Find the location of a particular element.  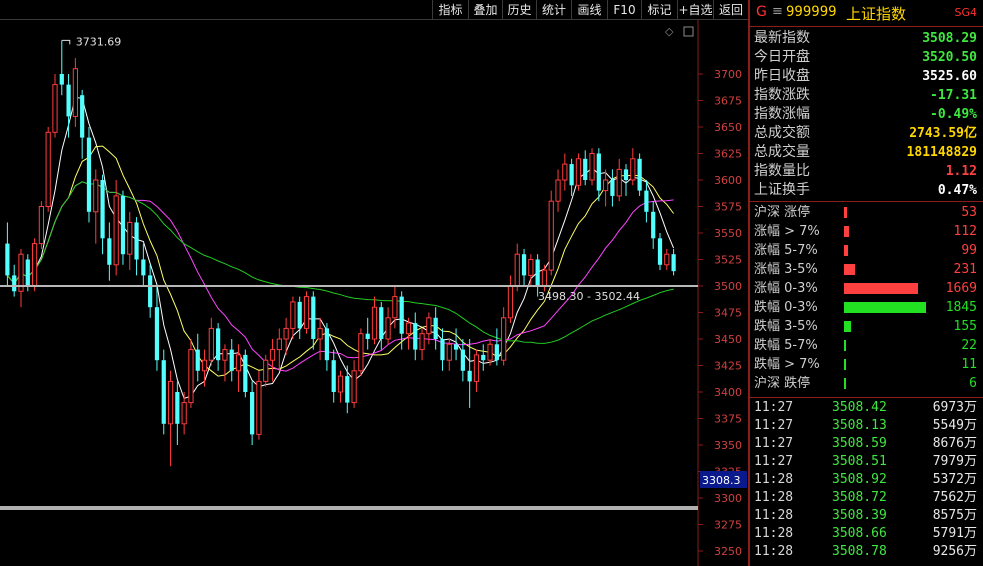

mark-button: 标记 is located at coordinates (659, 10).